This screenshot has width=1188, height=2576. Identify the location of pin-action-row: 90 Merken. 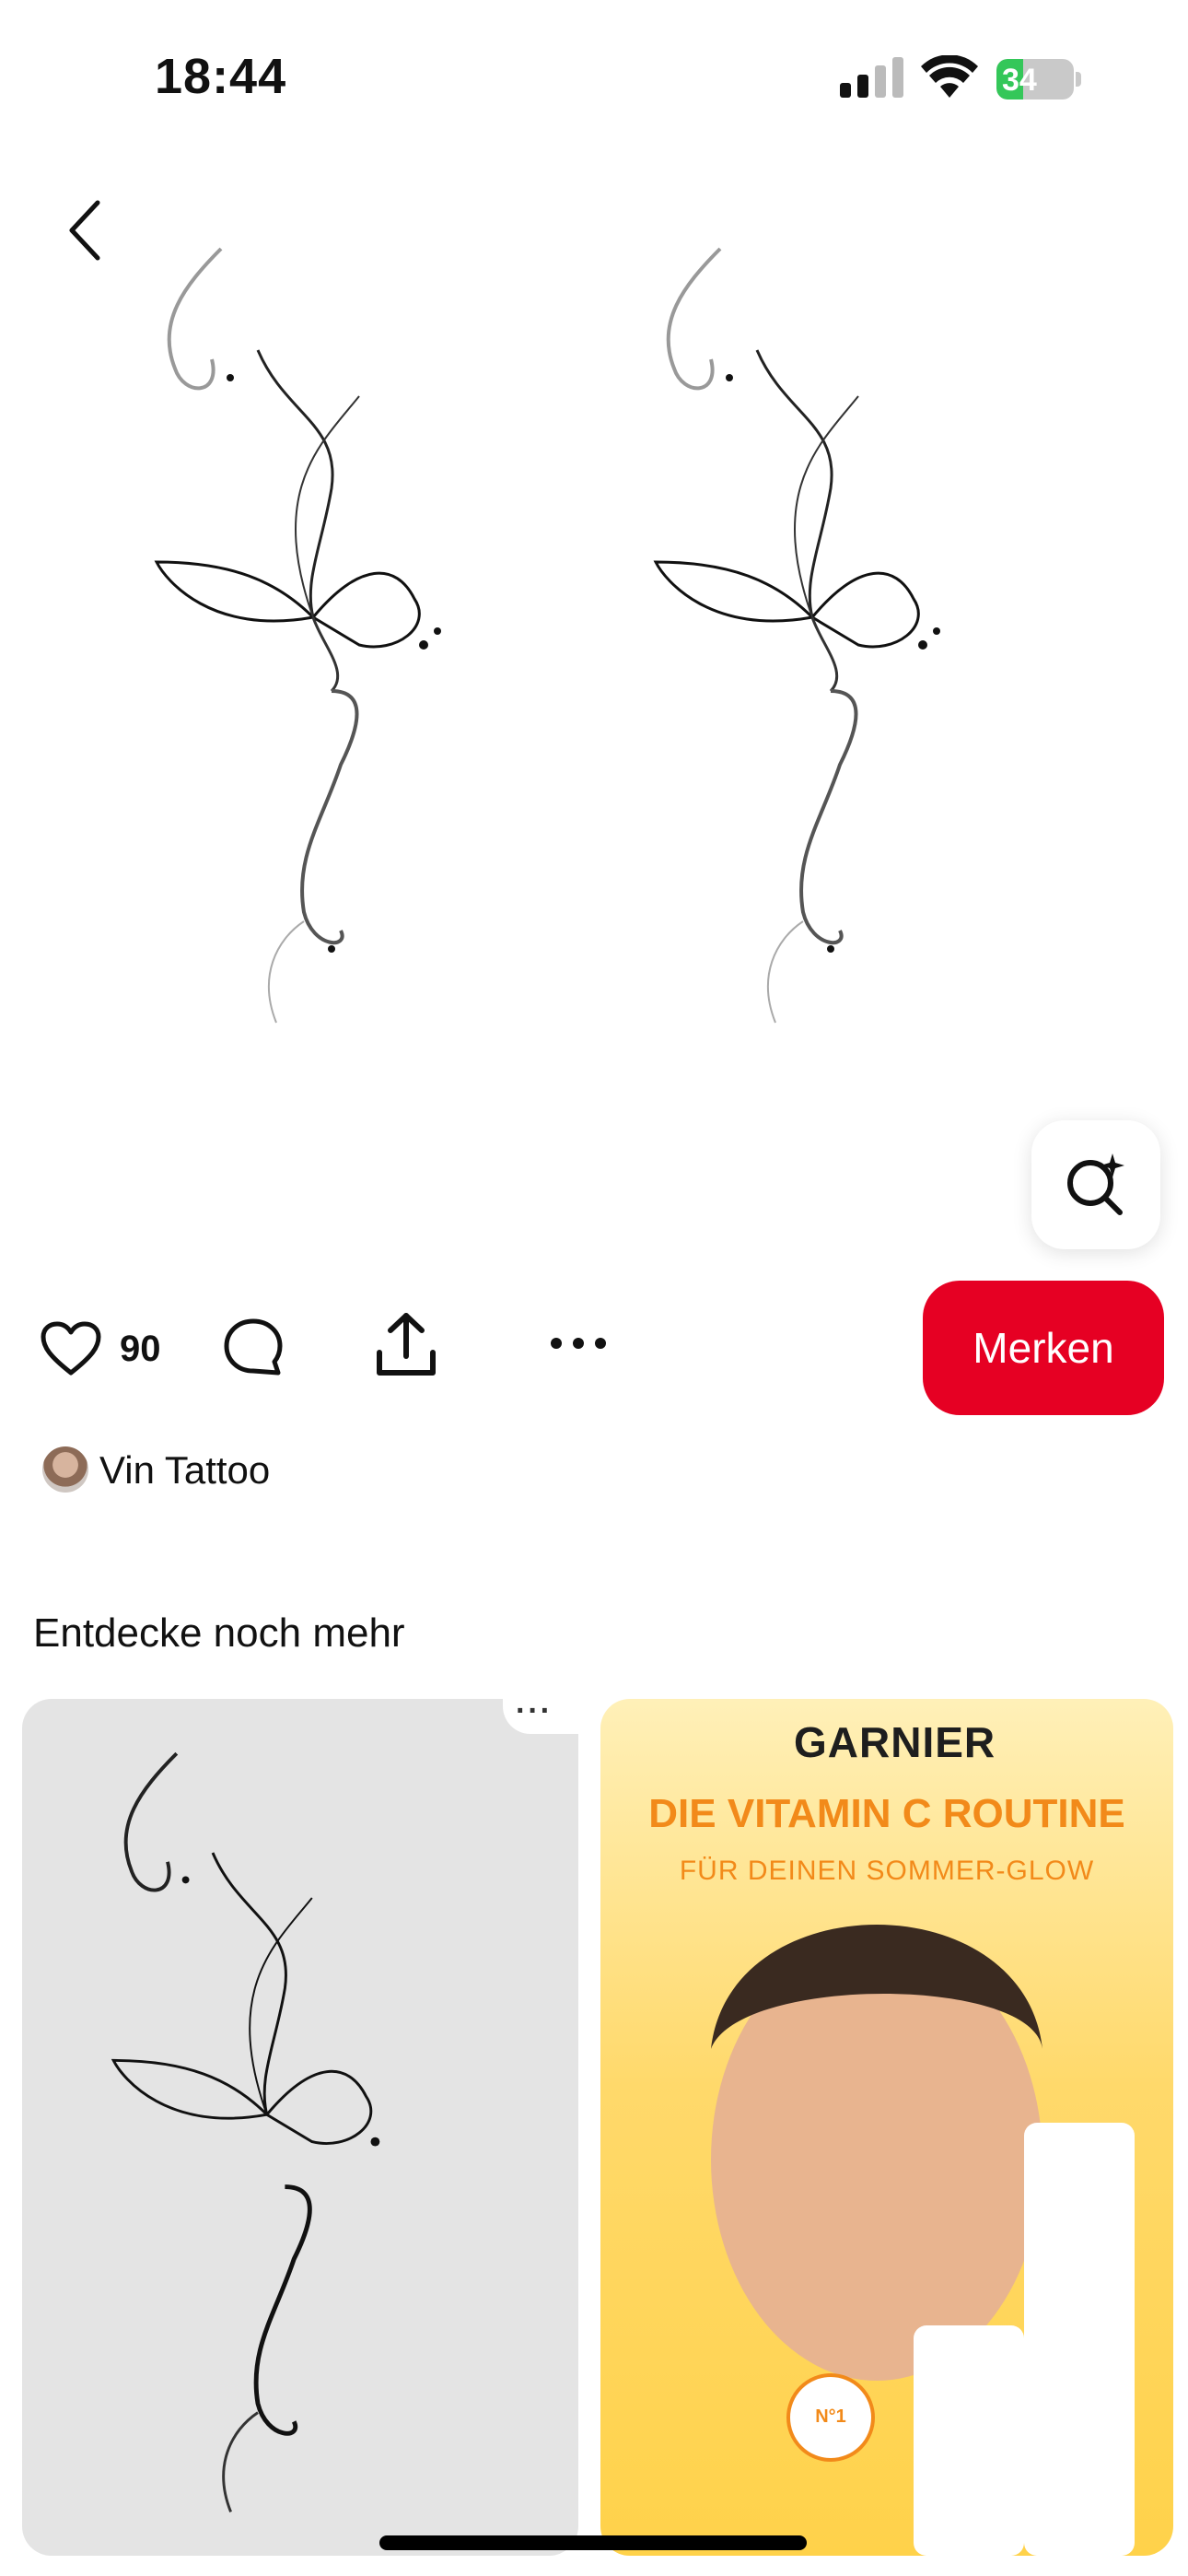
(594, 1350).